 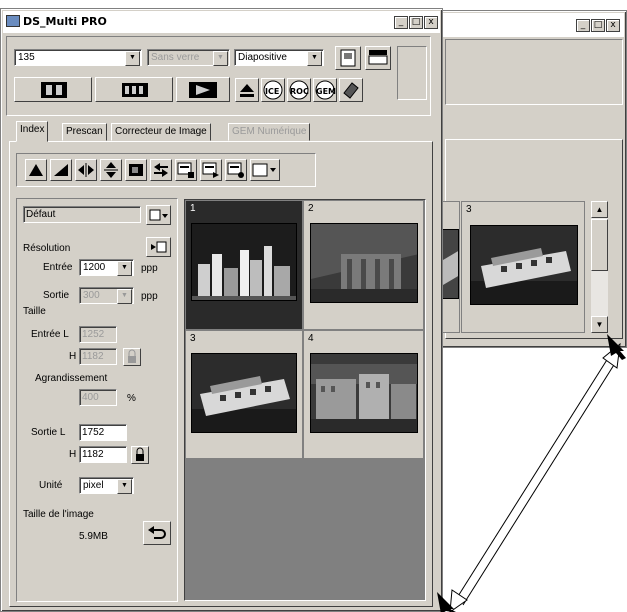 I want to click on tab-index-label: Index, so click(x=32, y=129).